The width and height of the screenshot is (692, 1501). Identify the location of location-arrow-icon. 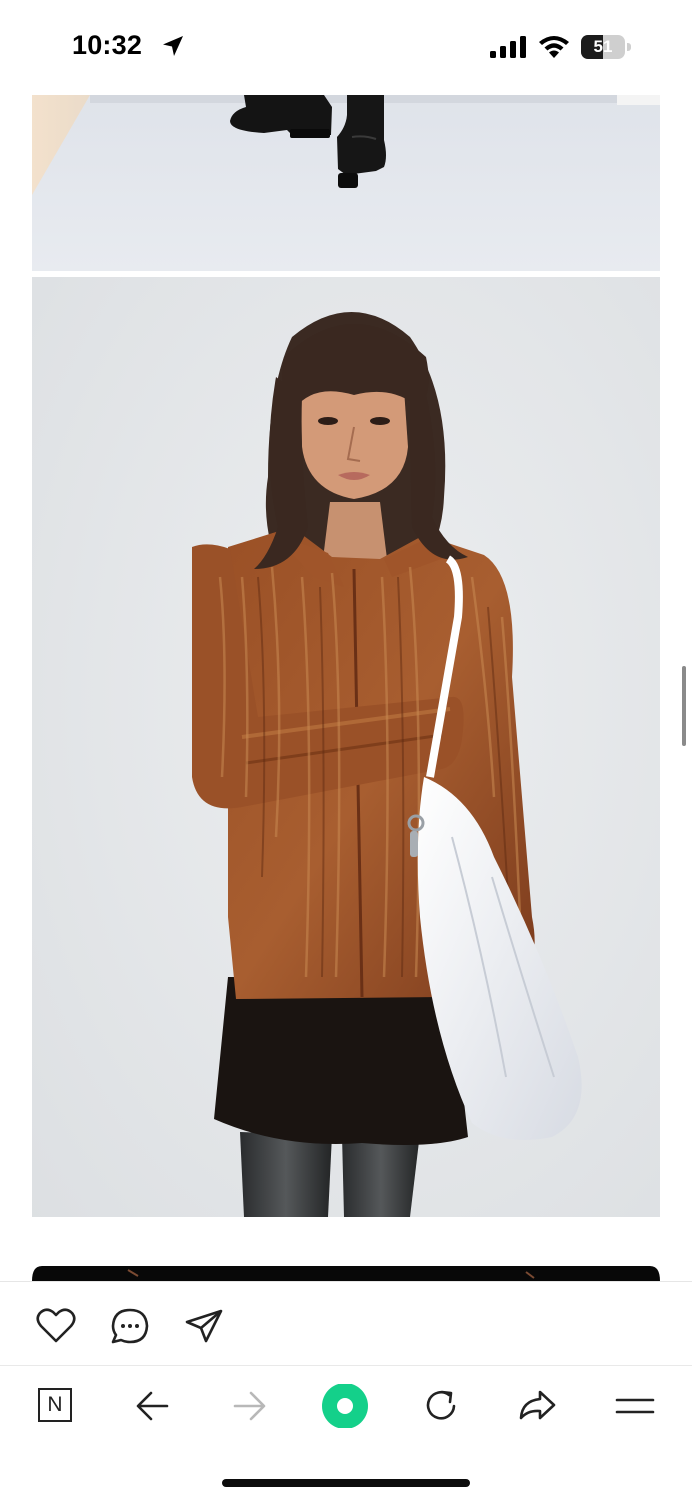
(173, 46).